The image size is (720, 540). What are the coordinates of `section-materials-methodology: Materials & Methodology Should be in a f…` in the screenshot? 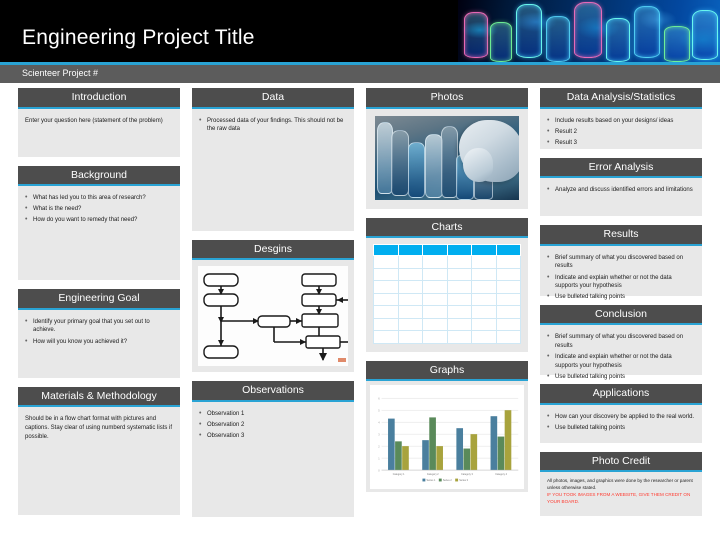 It's located at (99, 451).